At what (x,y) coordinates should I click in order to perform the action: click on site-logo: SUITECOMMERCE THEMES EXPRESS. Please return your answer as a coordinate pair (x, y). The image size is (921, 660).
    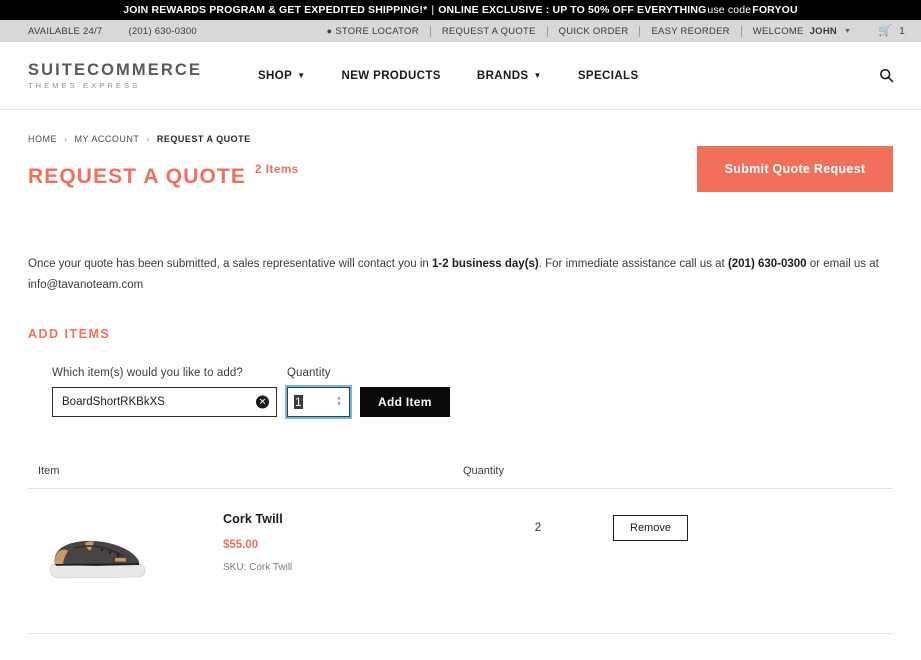
    Looking at the image, I should click on (115, 75).